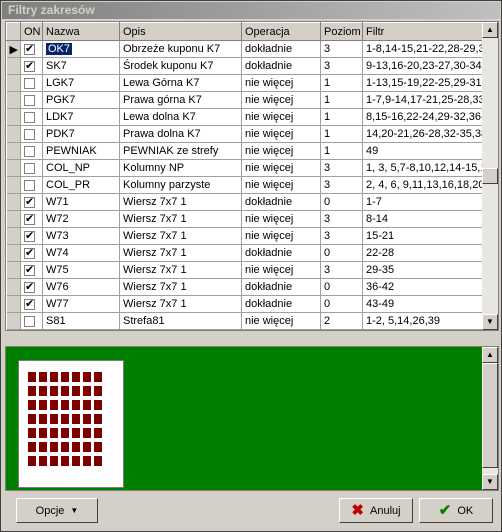  I want to click on table-row: W71 Wiersz 7x7 1dokładnie01-7, so click(245, 202).